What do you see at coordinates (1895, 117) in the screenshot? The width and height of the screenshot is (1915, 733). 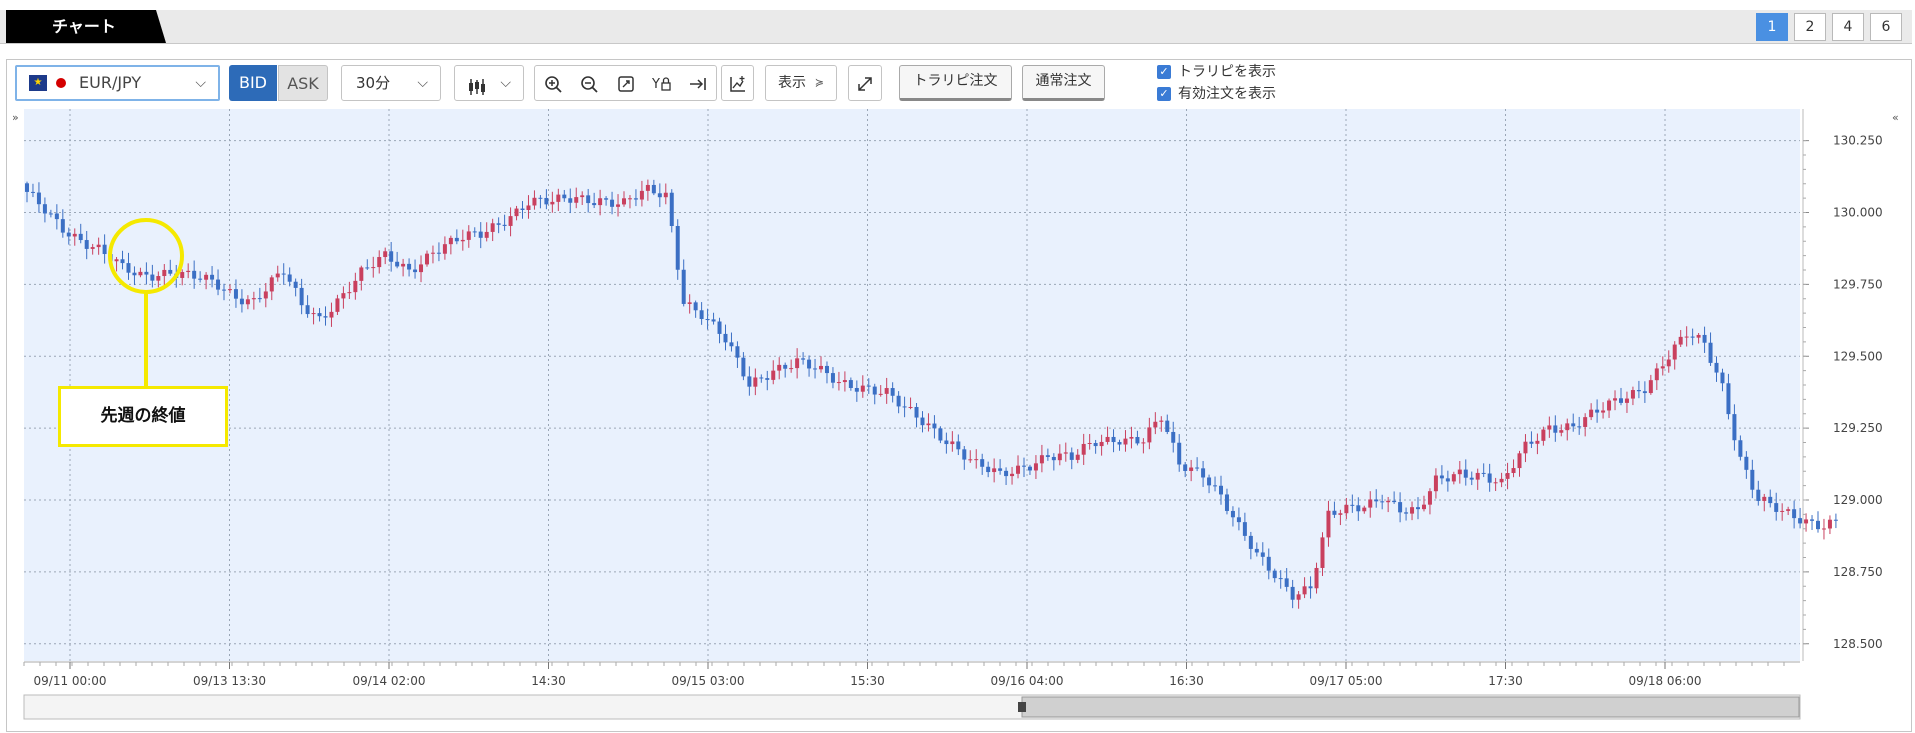 I see `collapse-right-icon: «` at bounding box center [1895, 117].